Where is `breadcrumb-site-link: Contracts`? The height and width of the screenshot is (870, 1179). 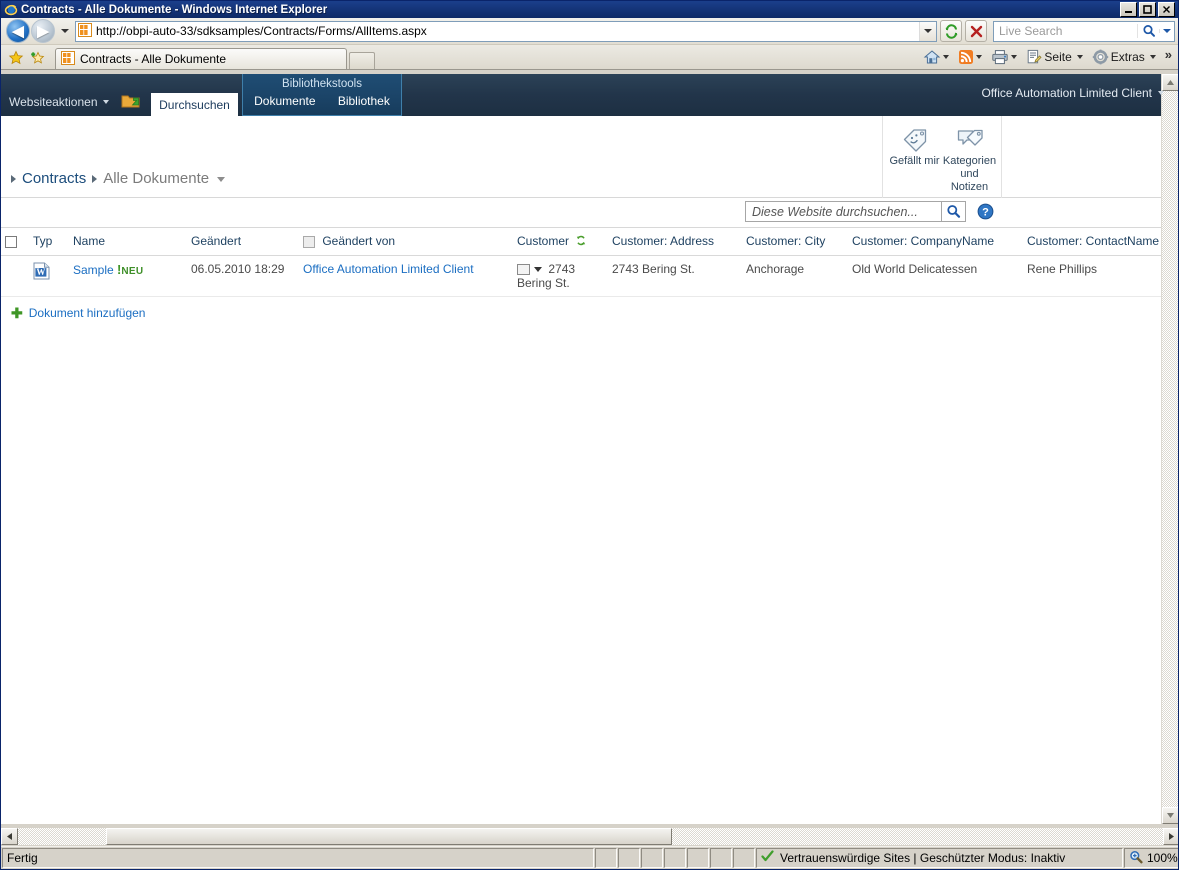
breadcrumb-site-link: Contracts is located at coordinates (54, 178).